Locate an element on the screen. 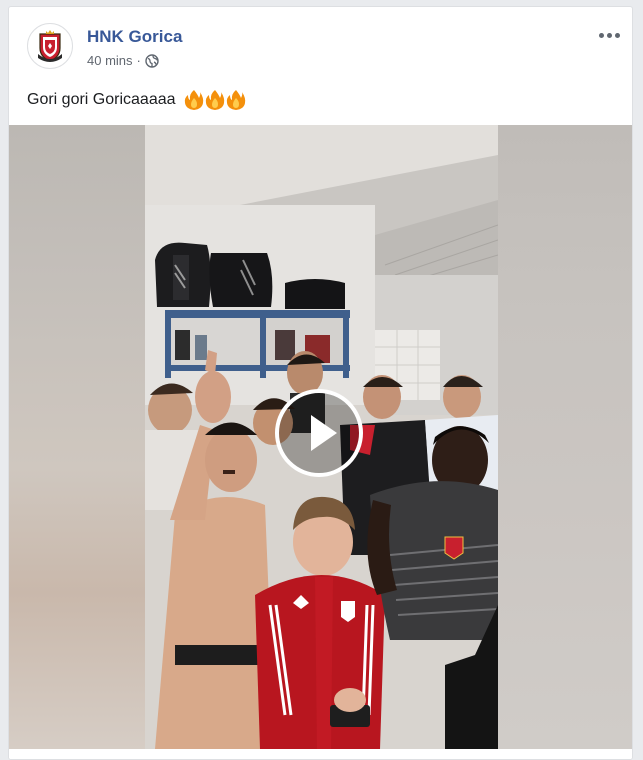  post-footer is located at coordinates (320, 754).